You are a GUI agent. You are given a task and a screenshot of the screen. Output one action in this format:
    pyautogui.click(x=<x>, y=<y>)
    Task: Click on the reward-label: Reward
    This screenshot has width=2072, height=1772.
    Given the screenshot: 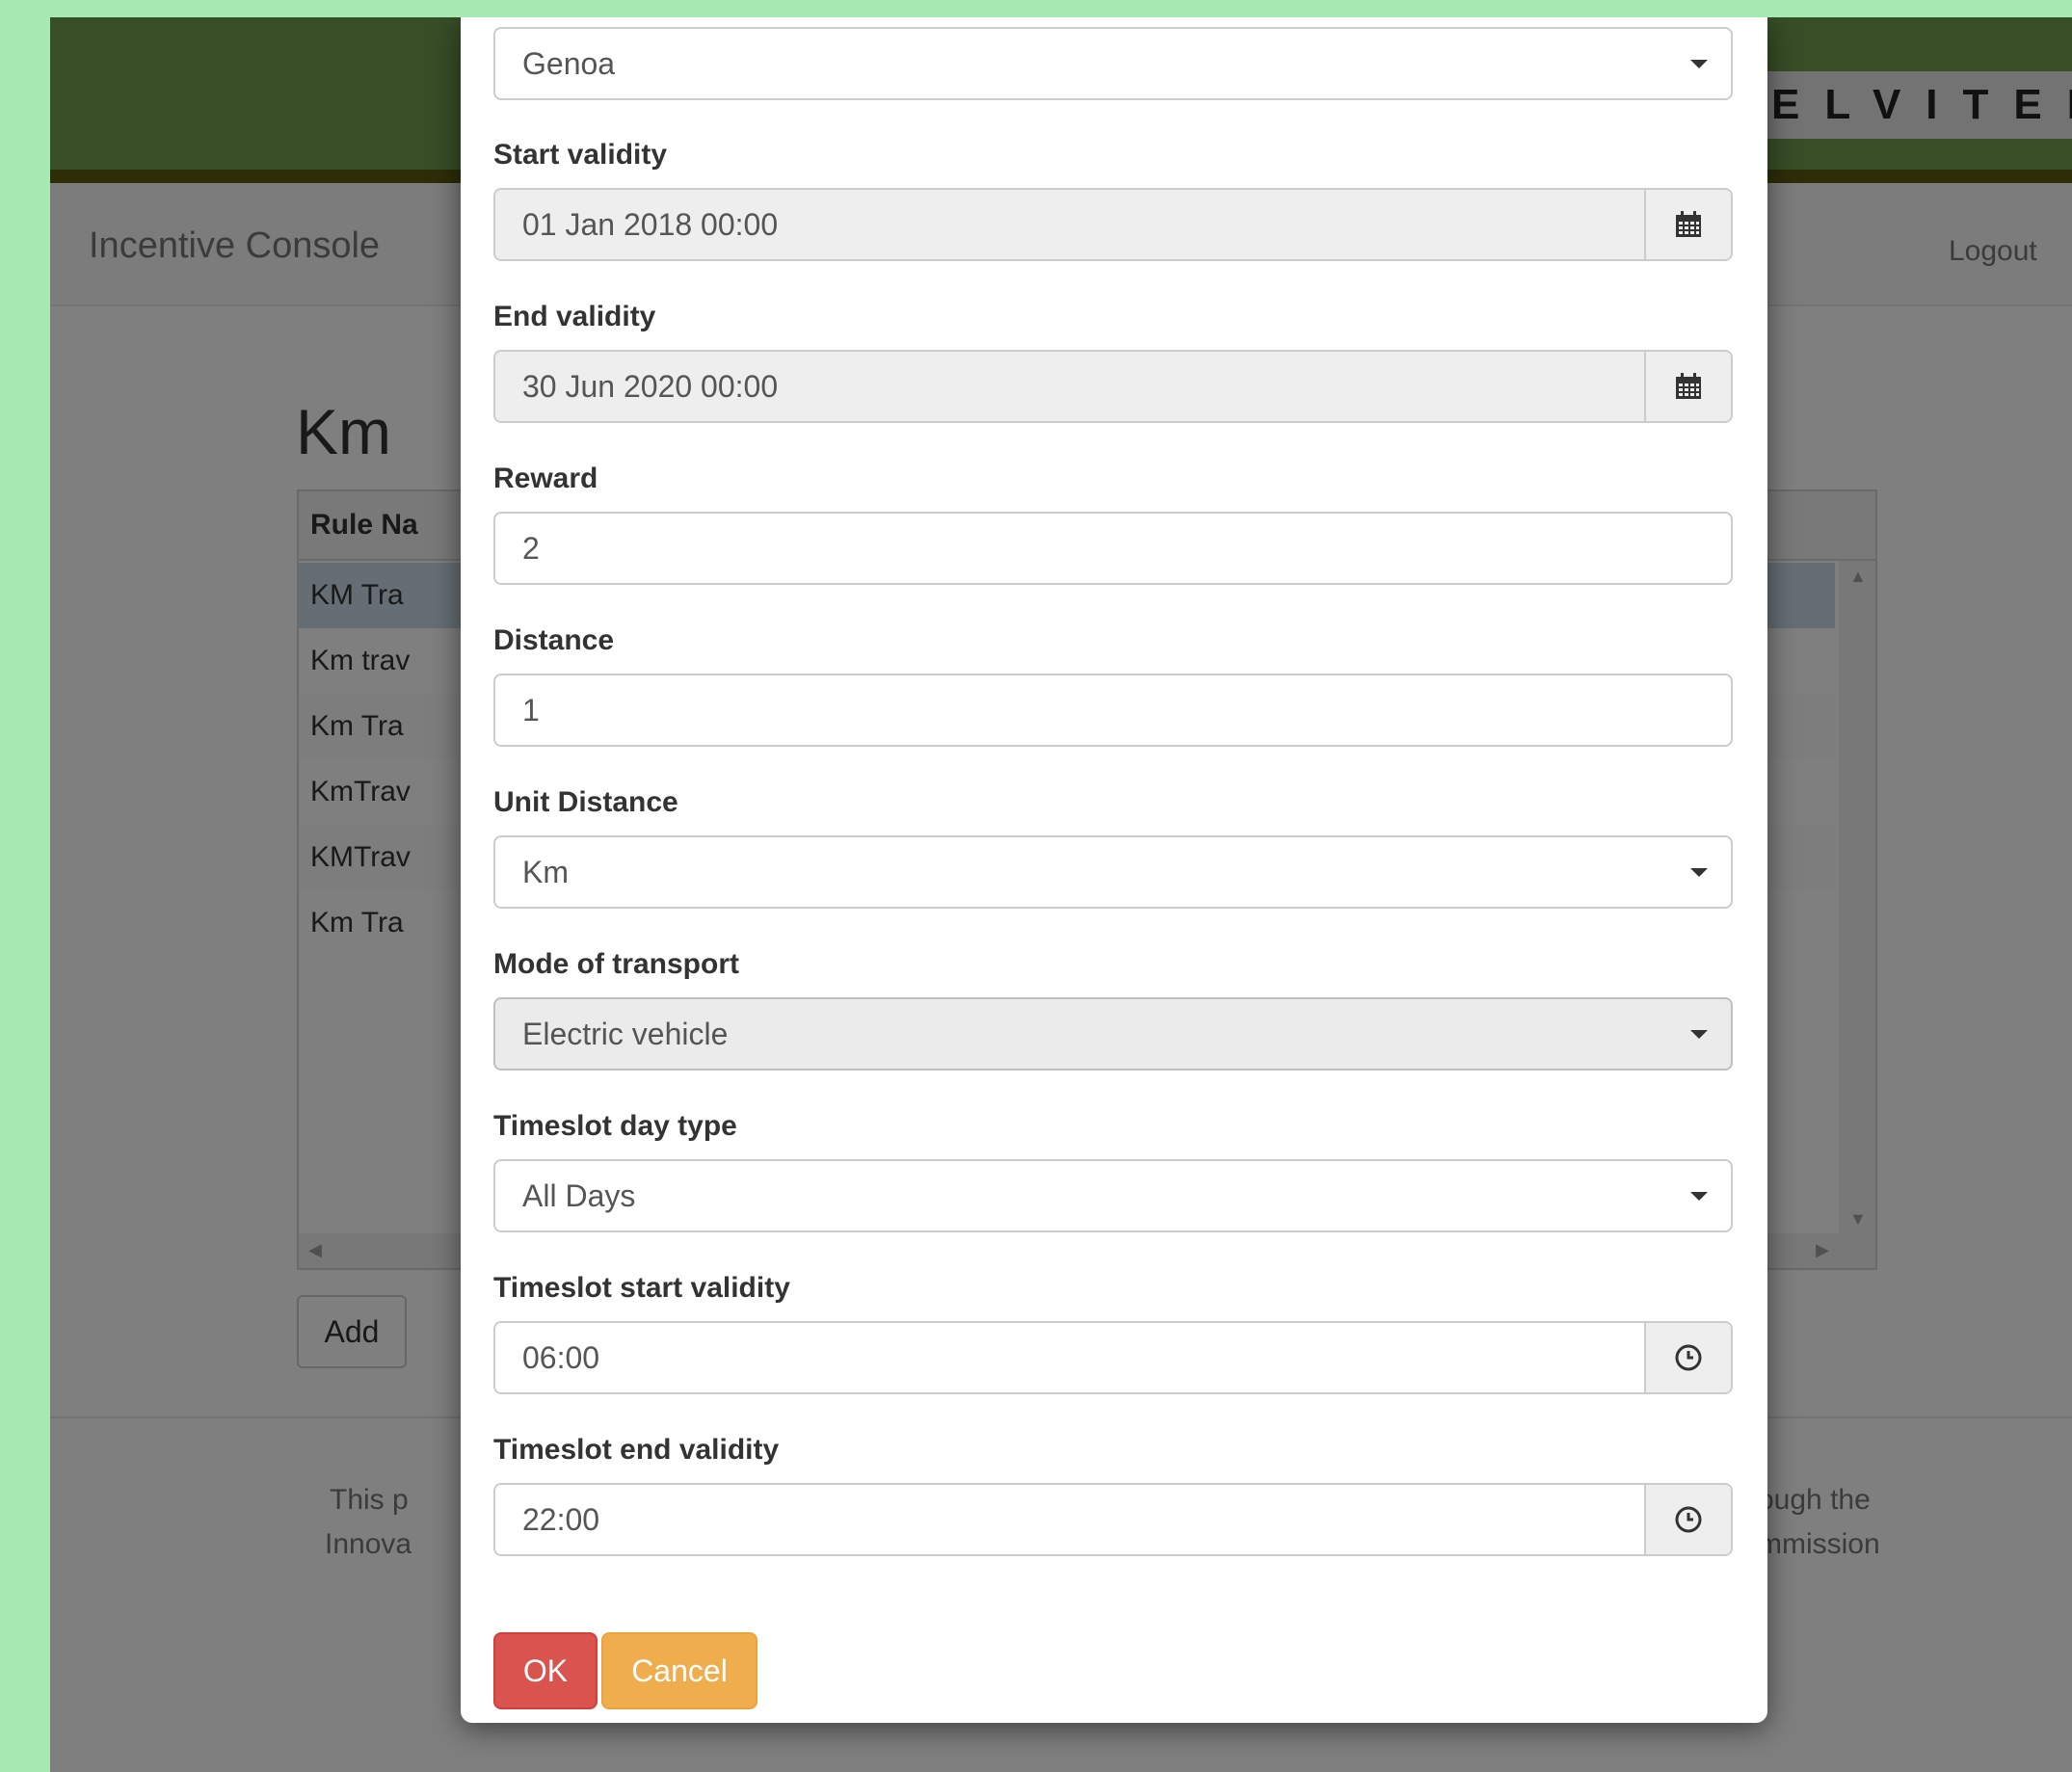 What is the action you would take?
    pyautogui.click(x=545, y=478)
    